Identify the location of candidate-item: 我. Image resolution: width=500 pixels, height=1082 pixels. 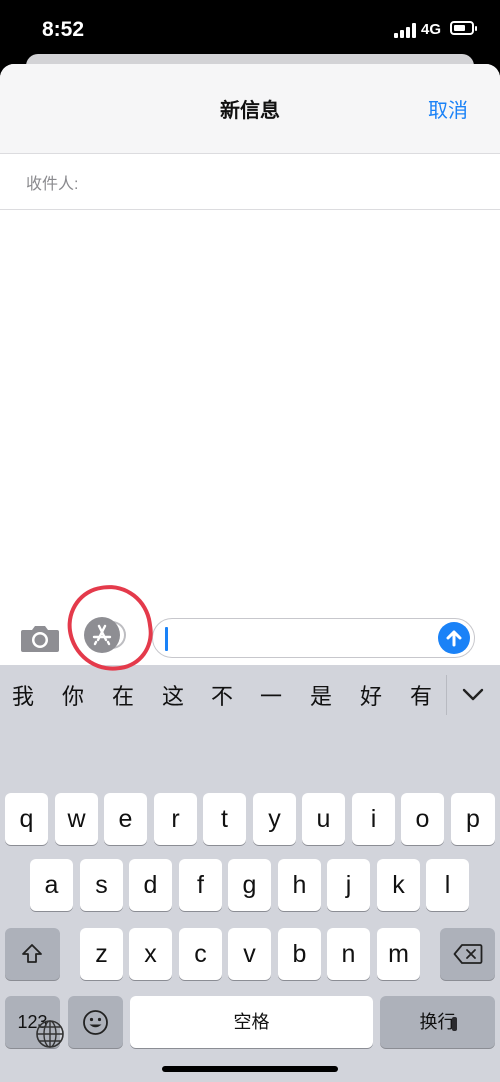
(23, 695).